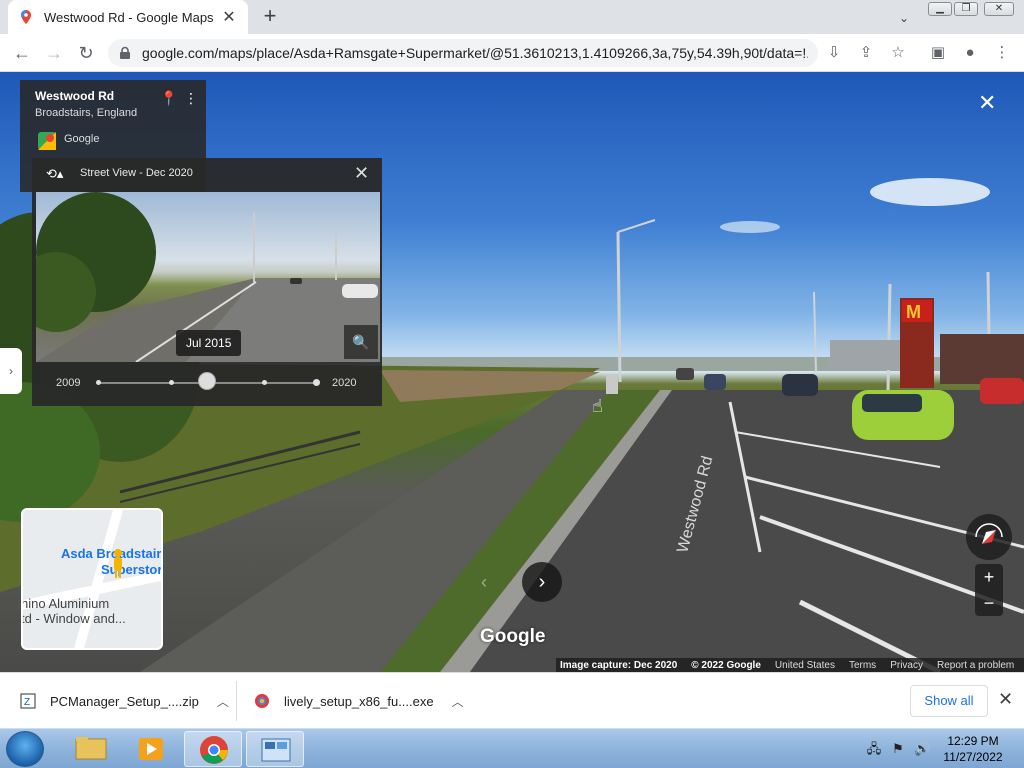  I want to click on minimize-button: ▁, so click(940, 9).